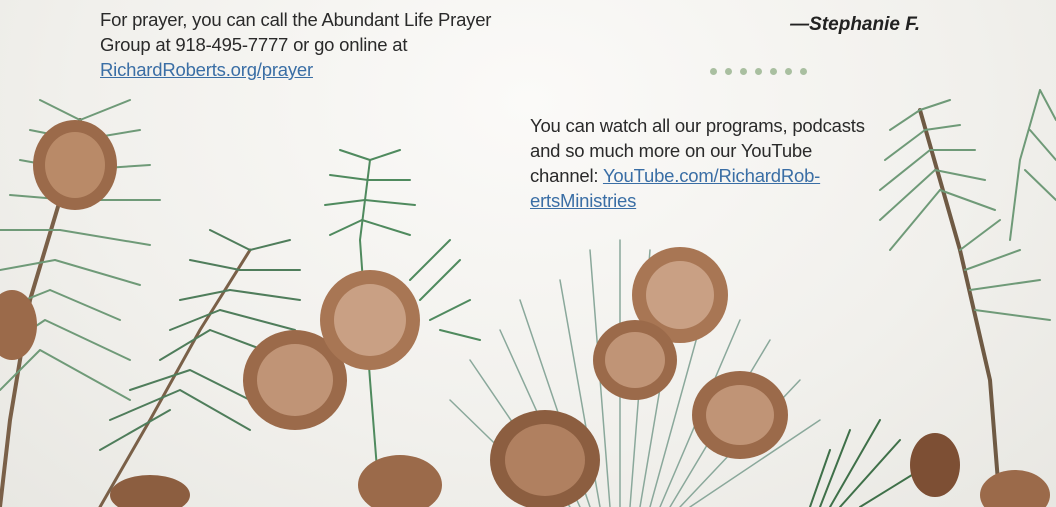  I want to click on attribution-dash: —, so click(800, 24).